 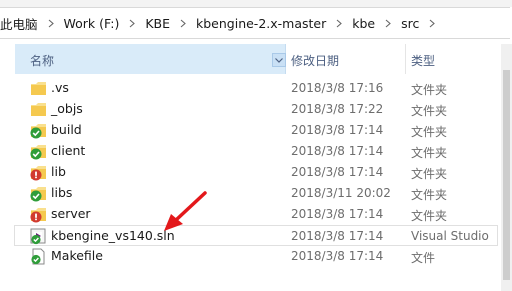 I want to click on sort-dropdown-icon, so click(x=279, y=60).